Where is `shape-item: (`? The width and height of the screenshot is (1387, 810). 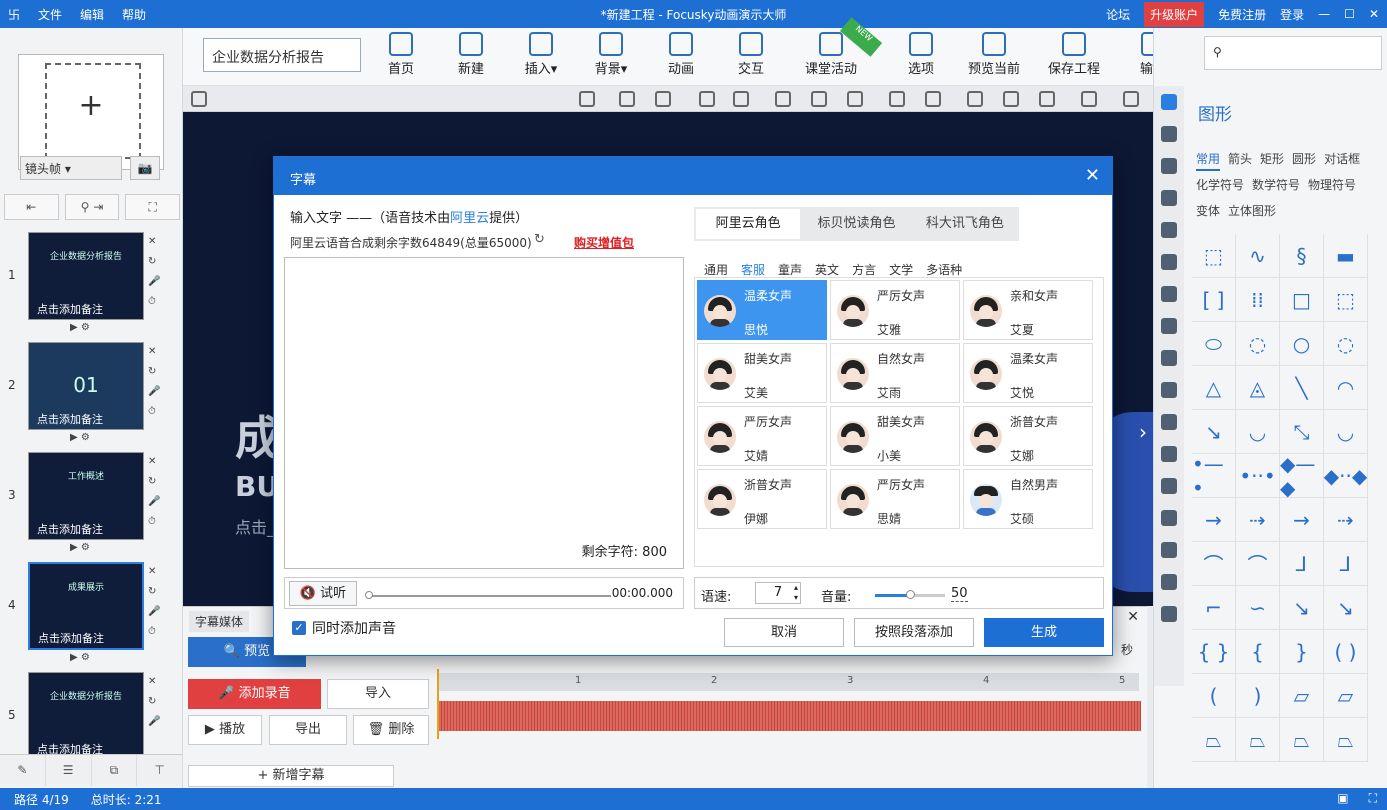
shape-item: ( is located at coordinates (1214, 696).